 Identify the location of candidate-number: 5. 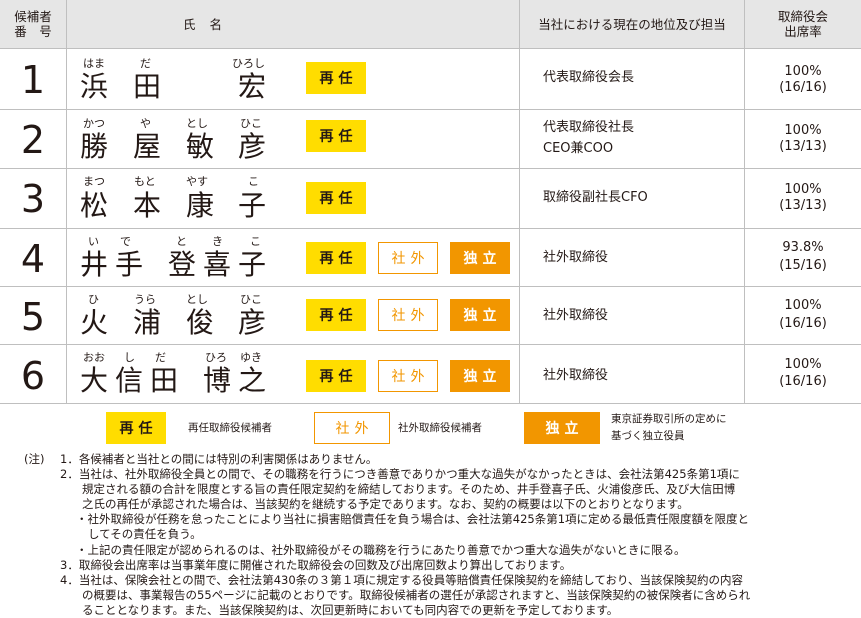
(33, 317).